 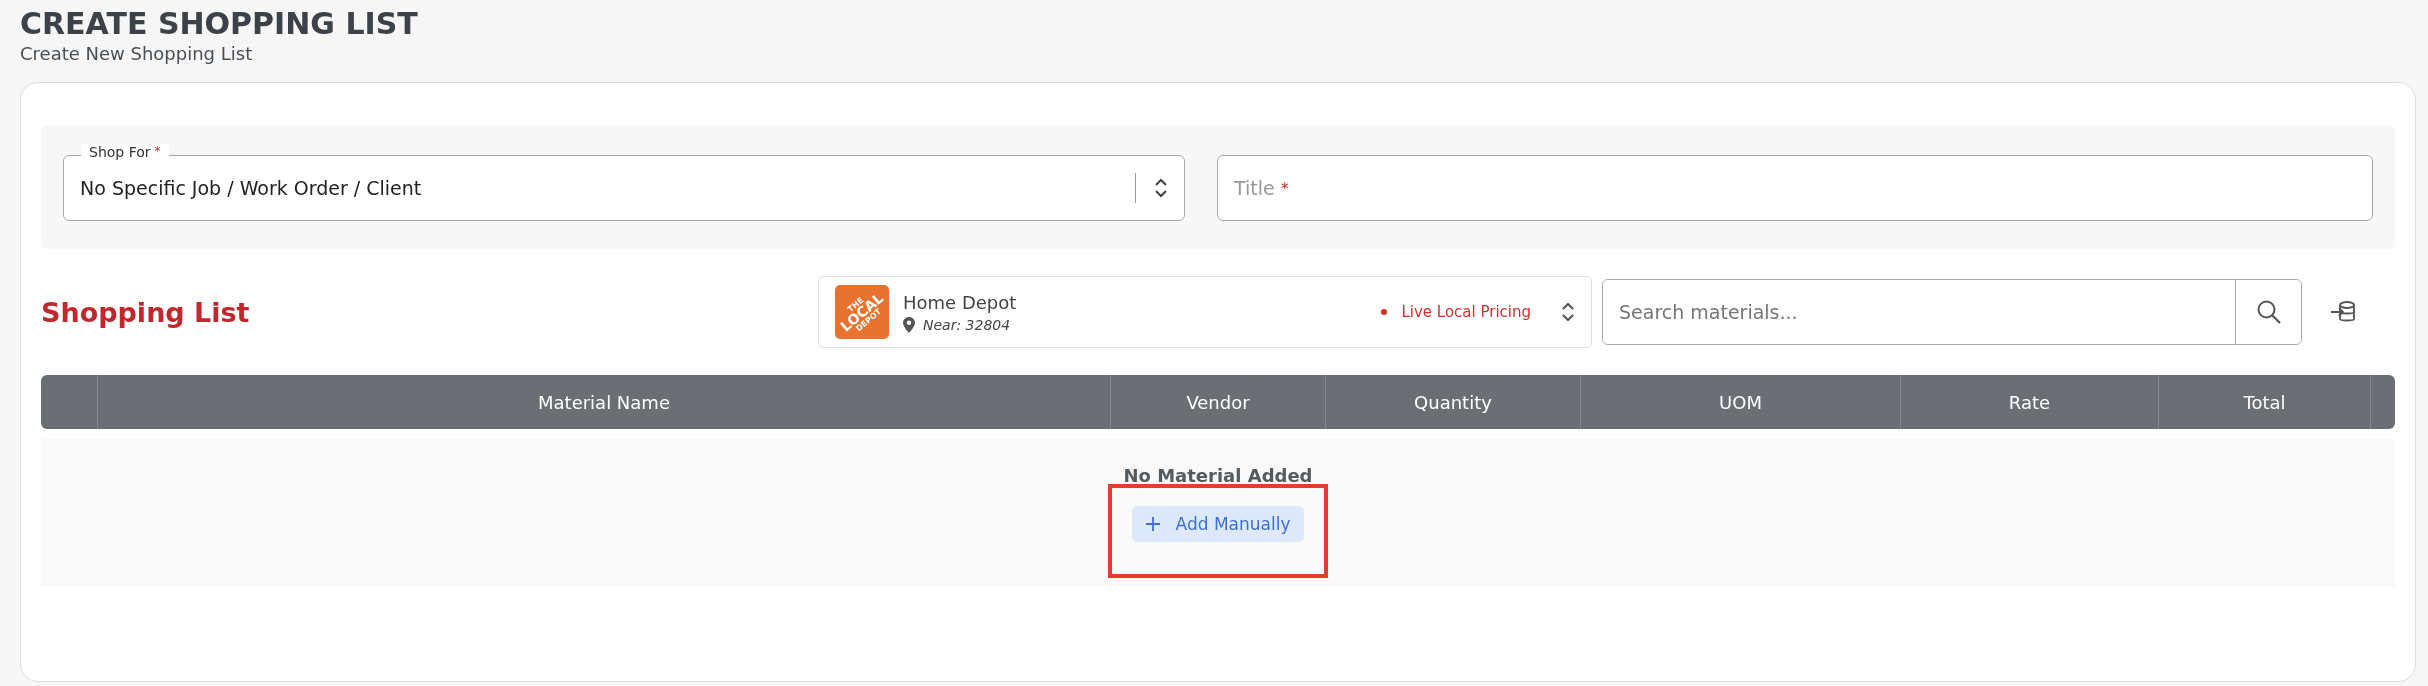 What do you see at coordinates (2343, 312) in the screenshot?
I see `database-import-icon` at bounding box center [2343, 312].